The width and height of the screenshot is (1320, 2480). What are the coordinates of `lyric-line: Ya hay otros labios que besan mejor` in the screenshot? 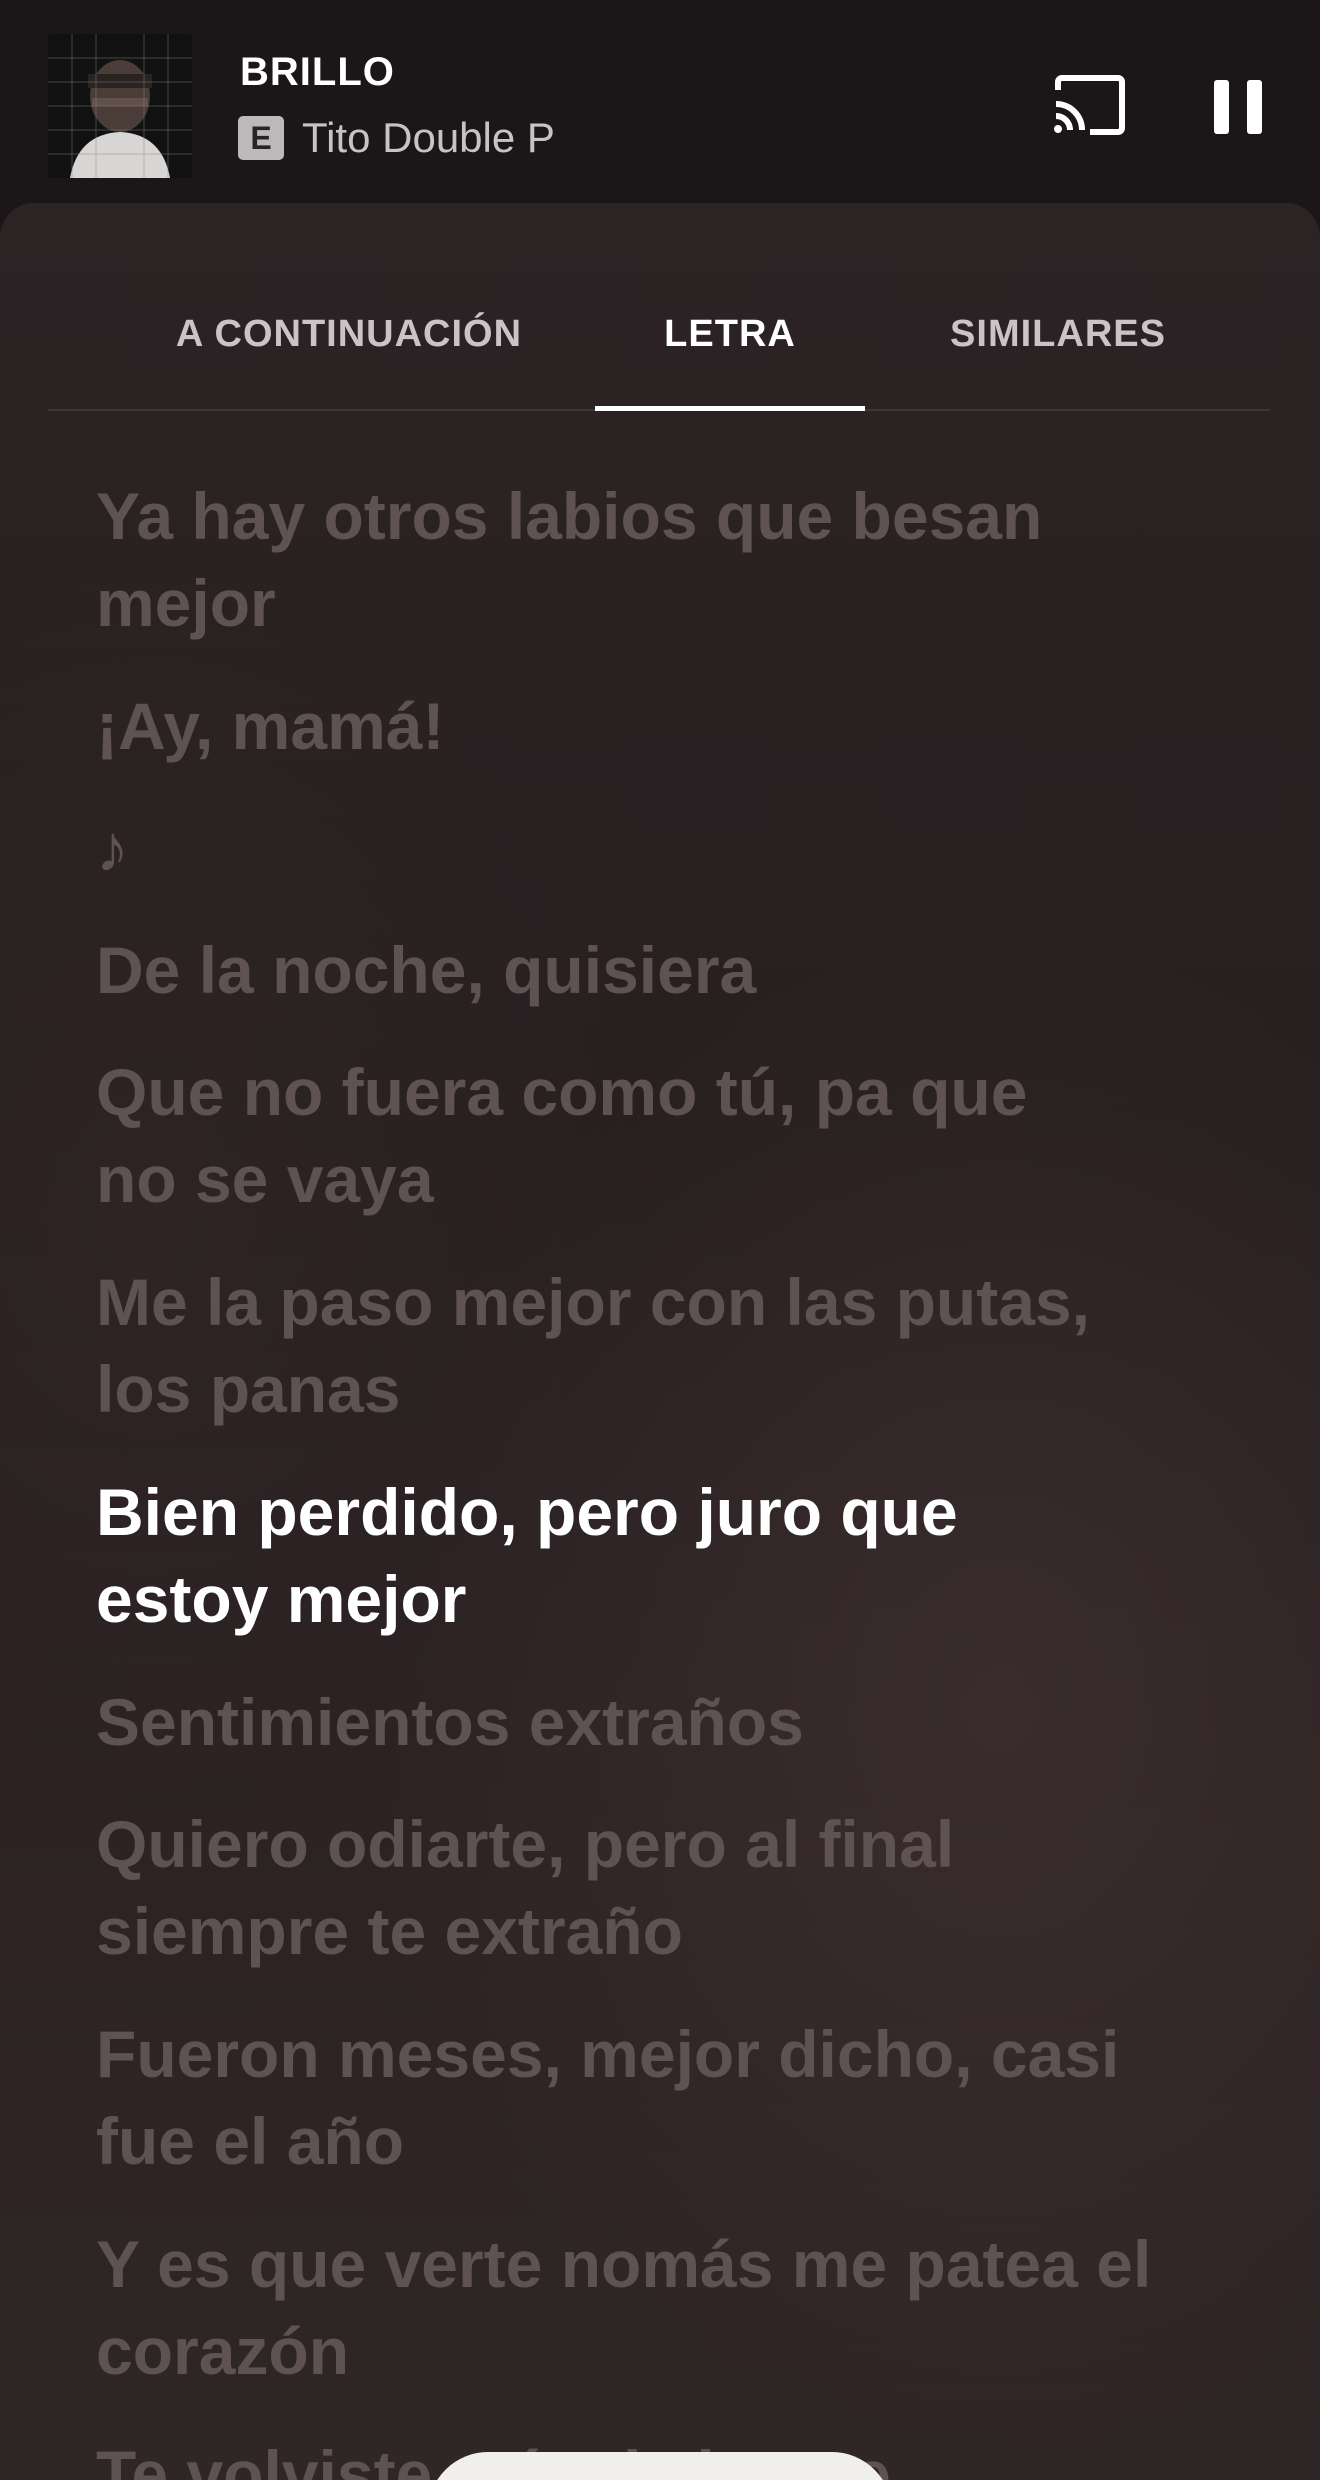 It's located at (646, 560).